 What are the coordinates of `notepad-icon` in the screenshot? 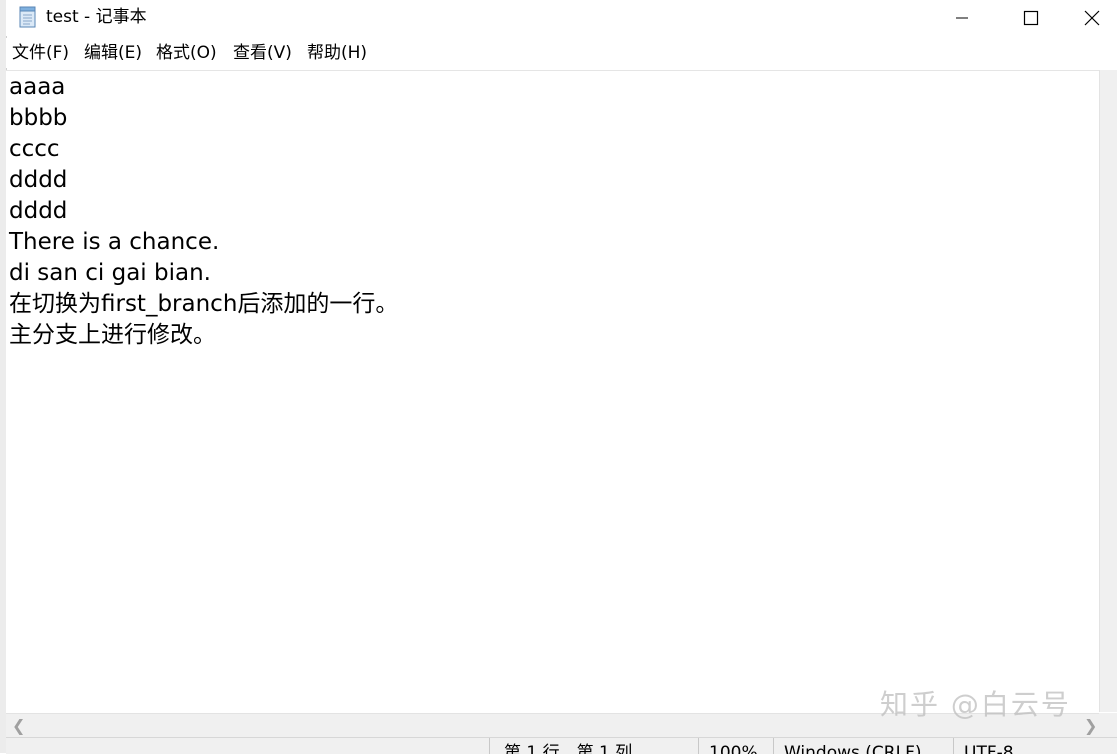 It's located at (28, 17).